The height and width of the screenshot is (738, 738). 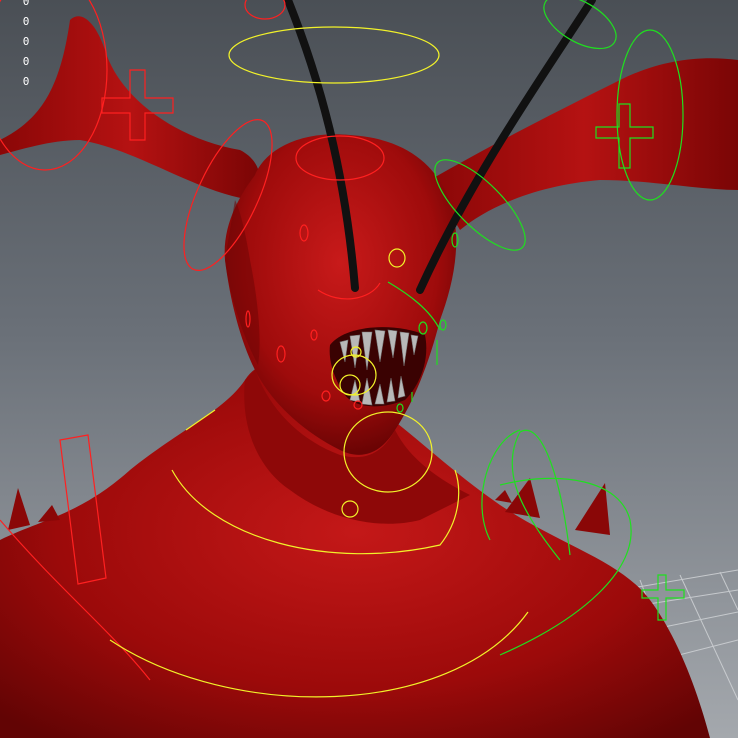 I want to click on hud-readout: 0 0 0 0 0, so click(x=26, y=45).